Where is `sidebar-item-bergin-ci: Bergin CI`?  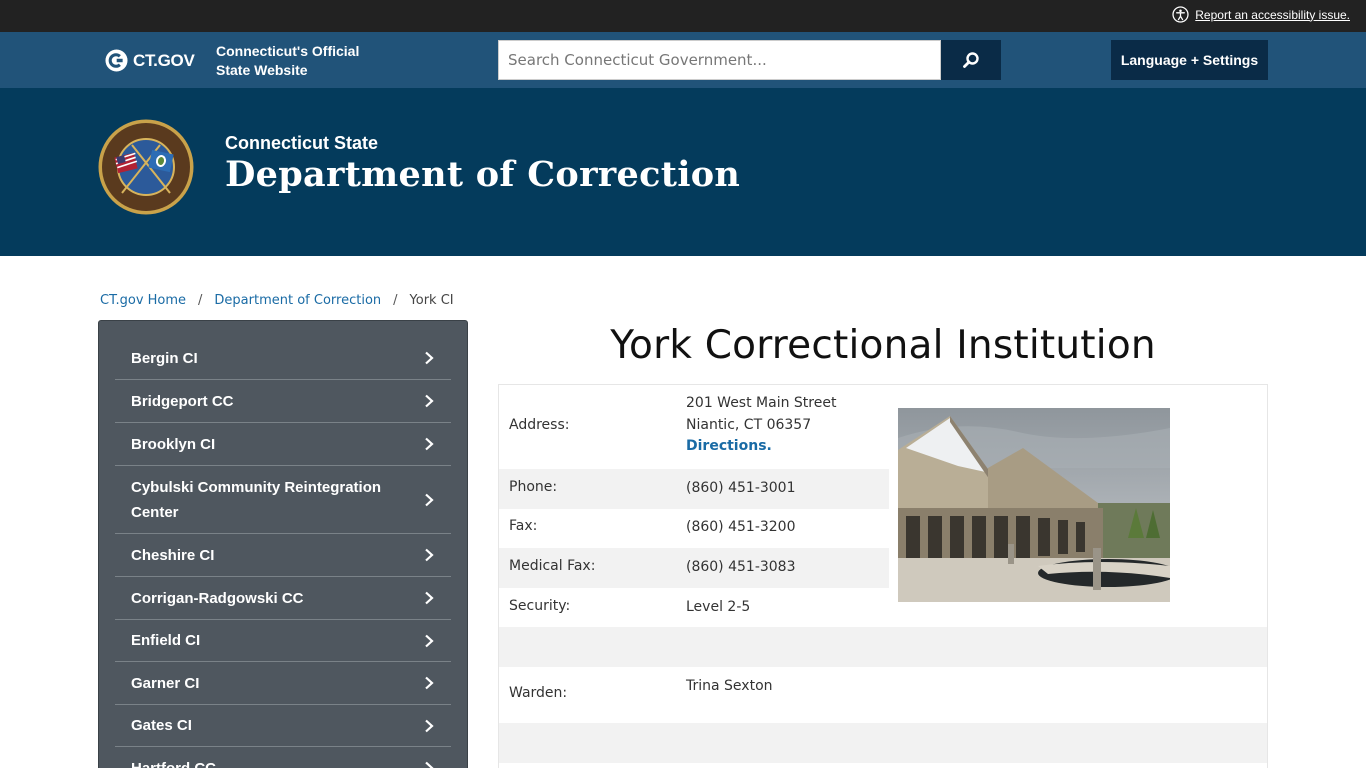
sidebar-item-bergin-ci: Bergin CI is located at coordinates (283, 358).